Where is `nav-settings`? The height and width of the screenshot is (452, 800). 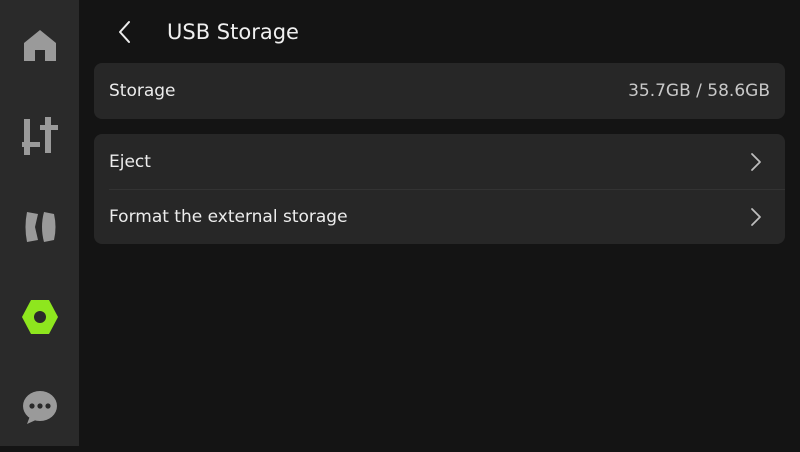
nav-settings is located at coordinates (39, 317).